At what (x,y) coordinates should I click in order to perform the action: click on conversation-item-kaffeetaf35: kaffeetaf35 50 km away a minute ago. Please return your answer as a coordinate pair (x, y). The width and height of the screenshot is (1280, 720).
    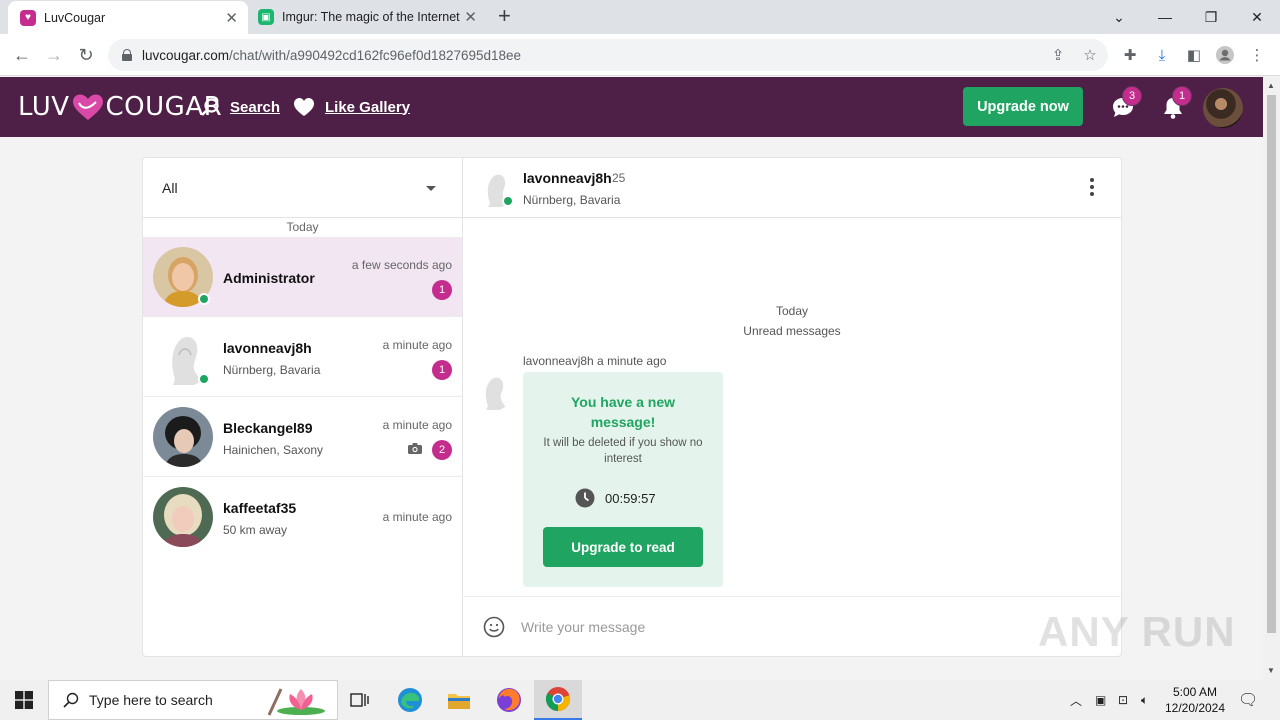
    Looking at the image, I should click on (302, 517).